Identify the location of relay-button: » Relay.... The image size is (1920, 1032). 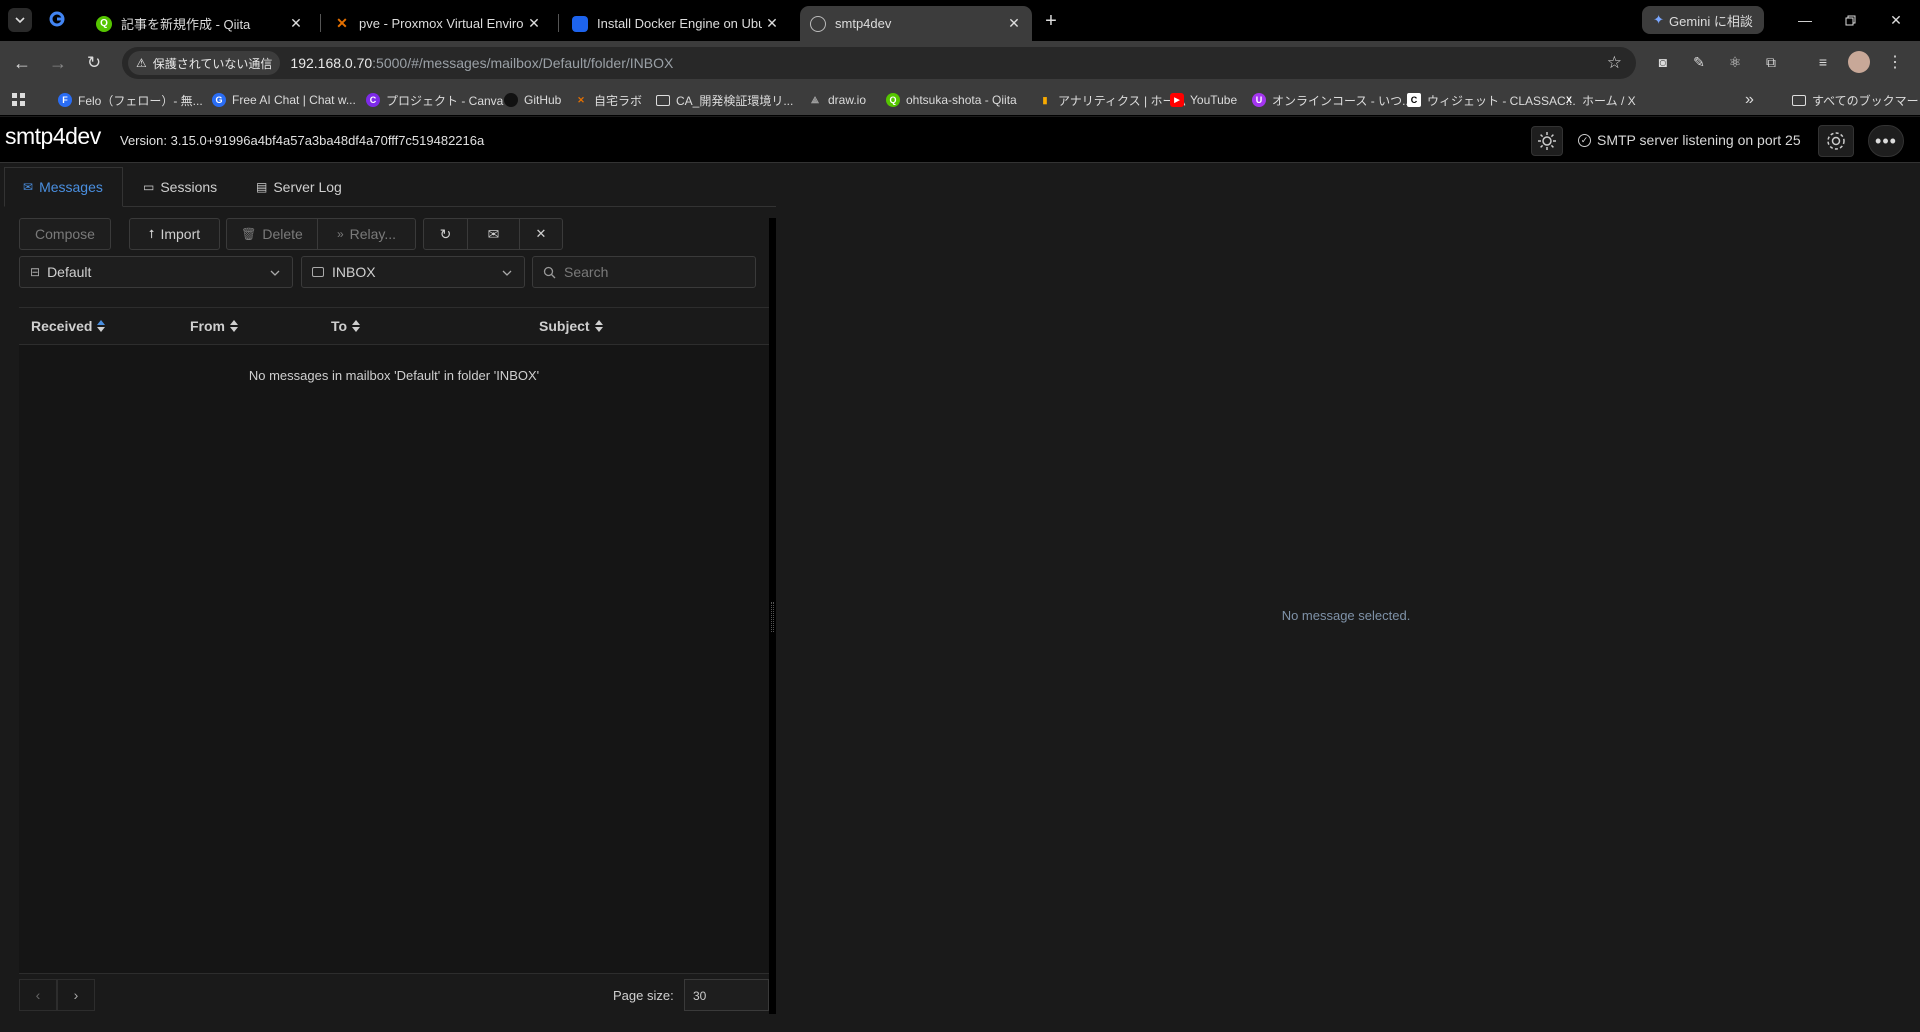
(366, 234).